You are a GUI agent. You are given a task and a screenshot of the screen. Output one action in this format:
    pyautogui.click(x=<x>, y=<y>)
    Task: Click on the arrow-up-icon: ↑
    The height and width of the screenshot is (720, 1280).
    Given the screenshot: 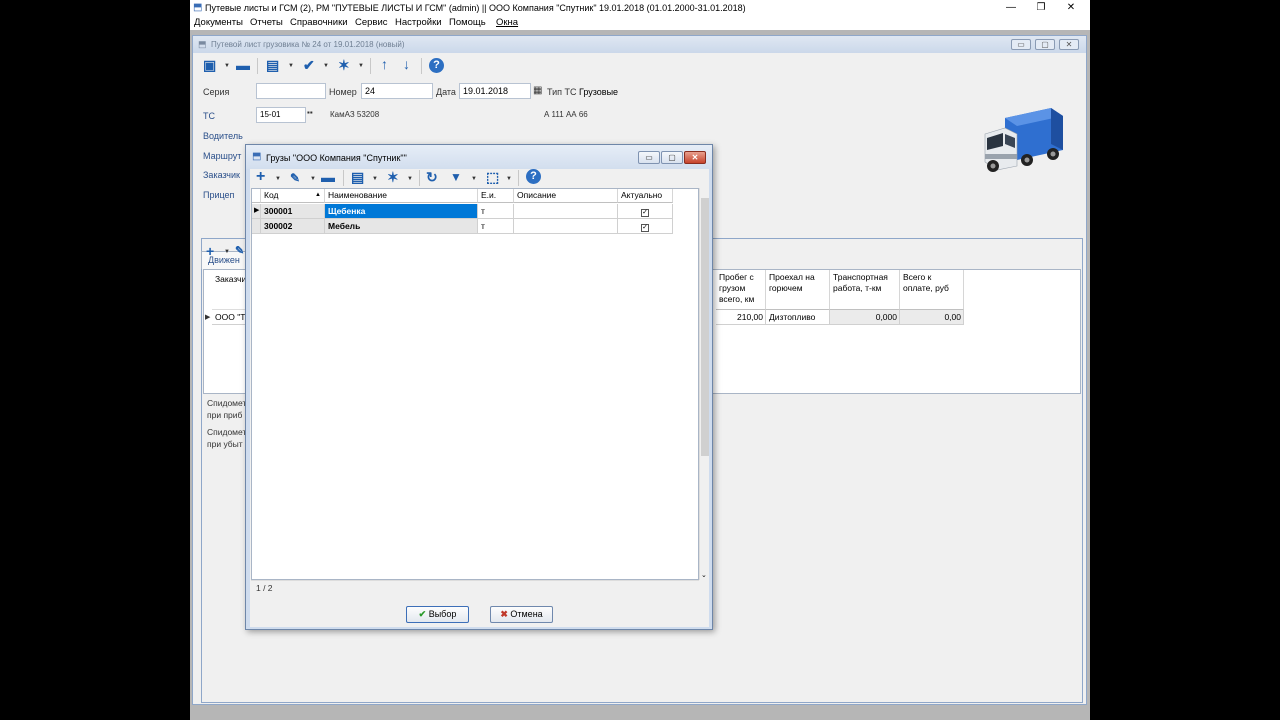 What is the action you would take?
    pyautogui.click(x=384, y=64)
    